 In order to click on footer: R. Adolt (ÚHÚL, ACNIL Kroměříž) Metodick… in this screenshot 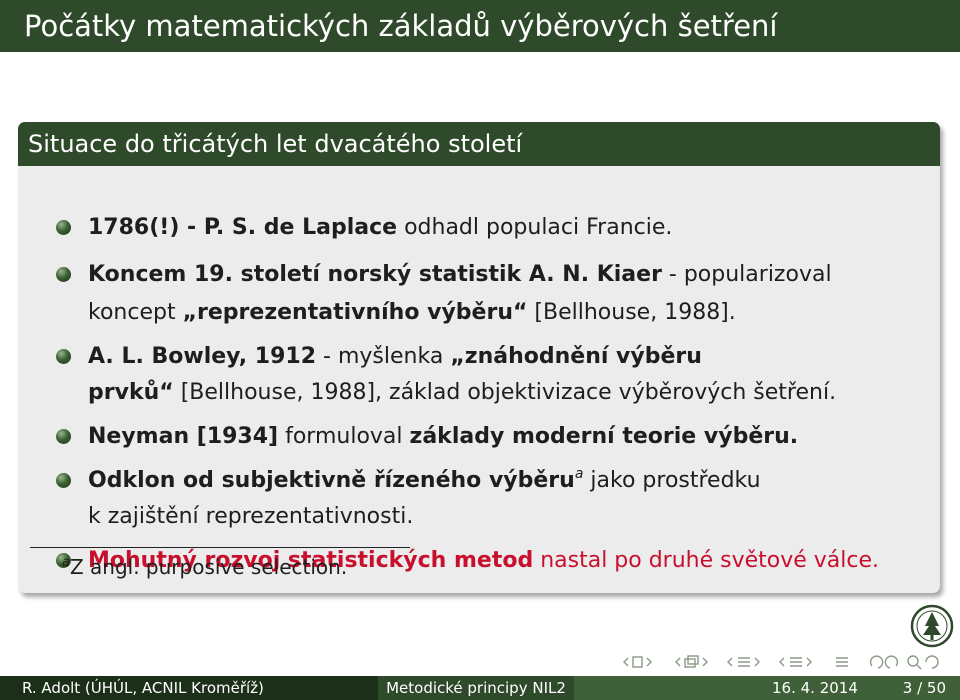, I will do `click(480, 688)`.